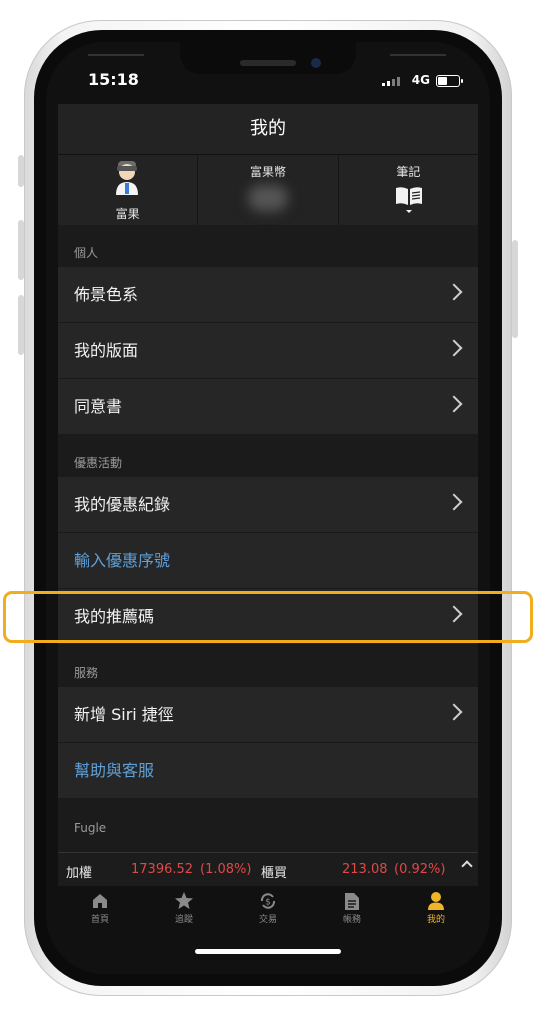 The width and height of the screenshot is (536, 1024). Describe the element at coordinates (99, 920) in the screenshot. I see `tab-label: 首頁` at that location.